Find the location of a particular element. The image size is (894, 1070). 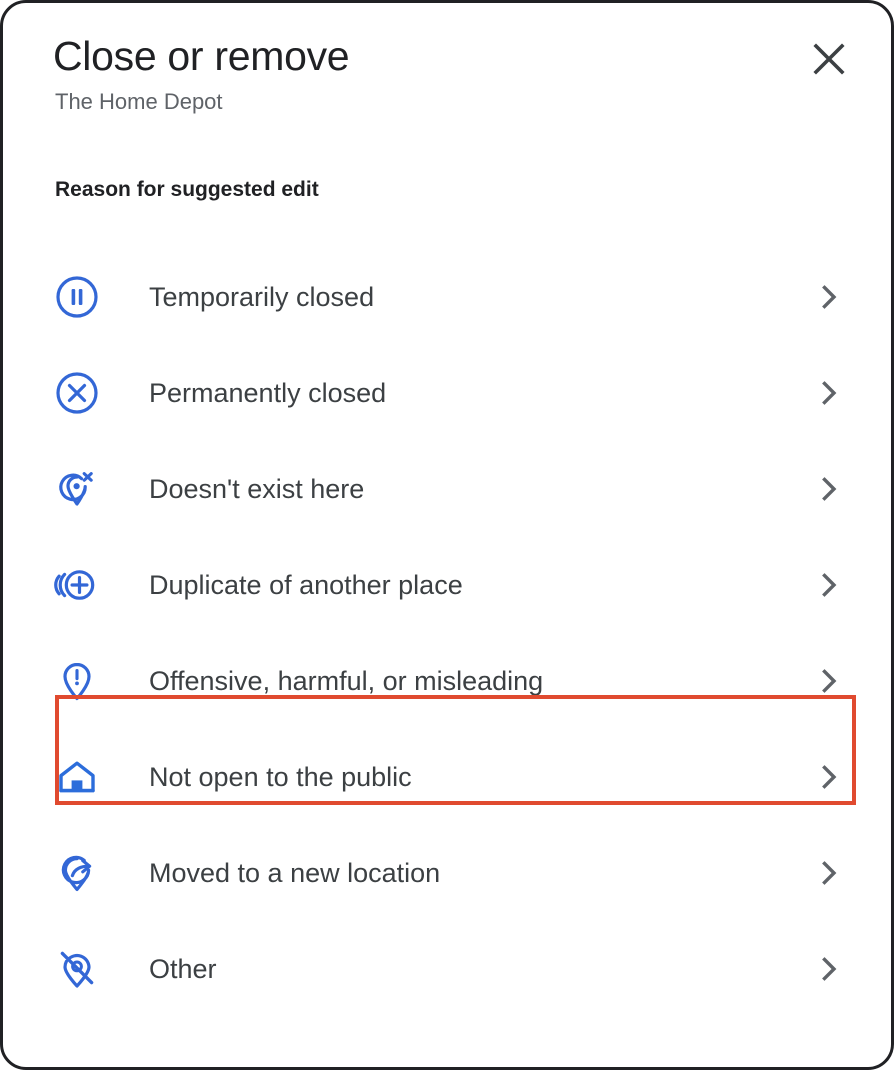

close-button is located at coordinates (829, 59).